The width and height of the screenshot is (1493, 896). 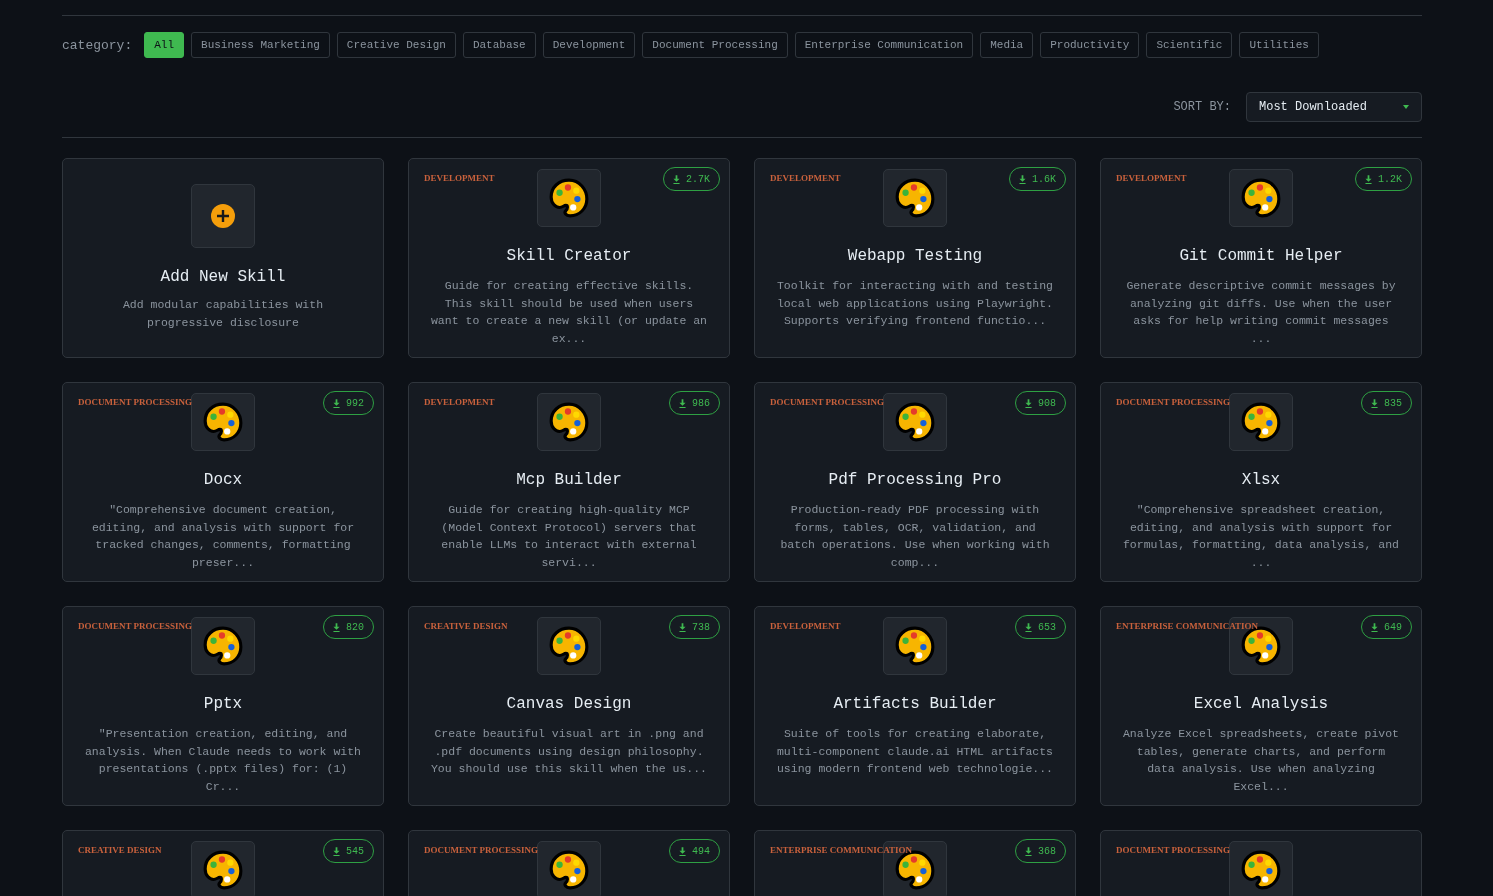 I want to click on plus-icon, so click(x=223, y=216).